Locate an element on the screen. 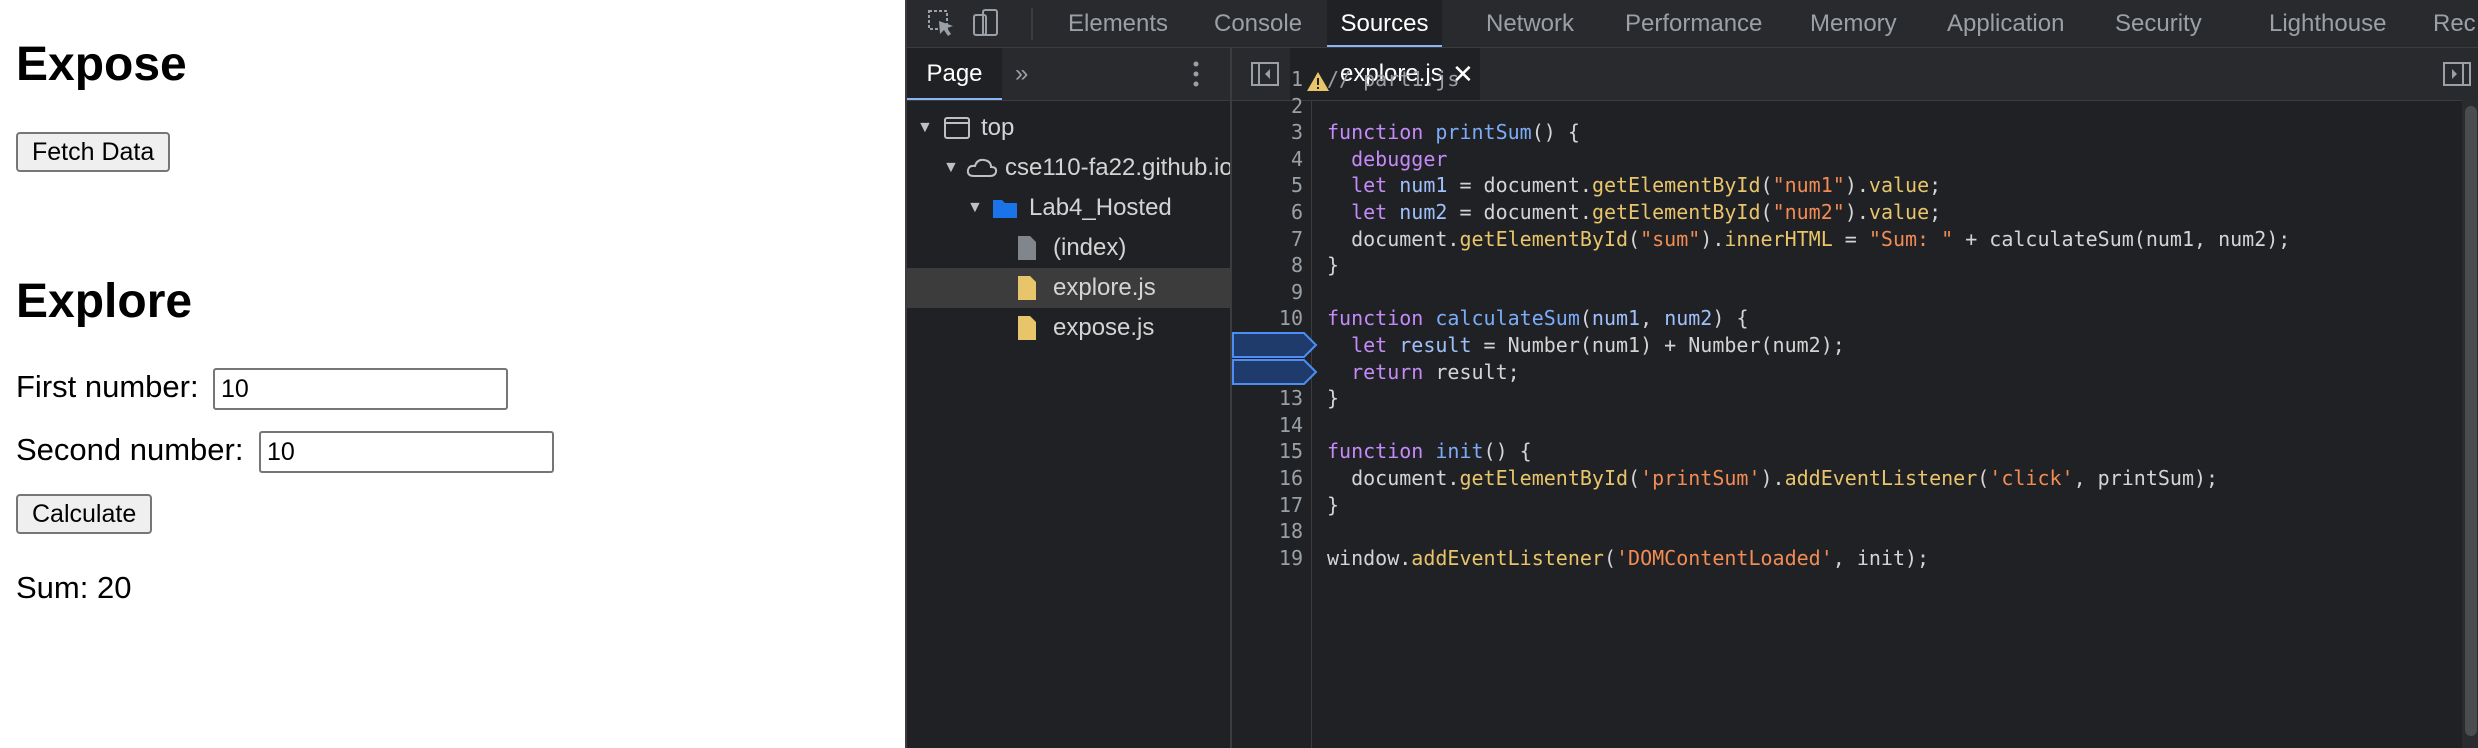  line-number: 15 is located at coordinates (1268, 451).